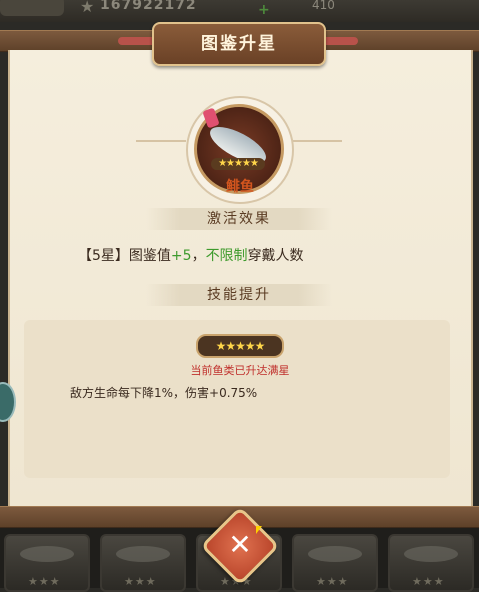 The image size is (479, 592). I want to click on fish-star-rating: ★★★★★, so click(238, 164).